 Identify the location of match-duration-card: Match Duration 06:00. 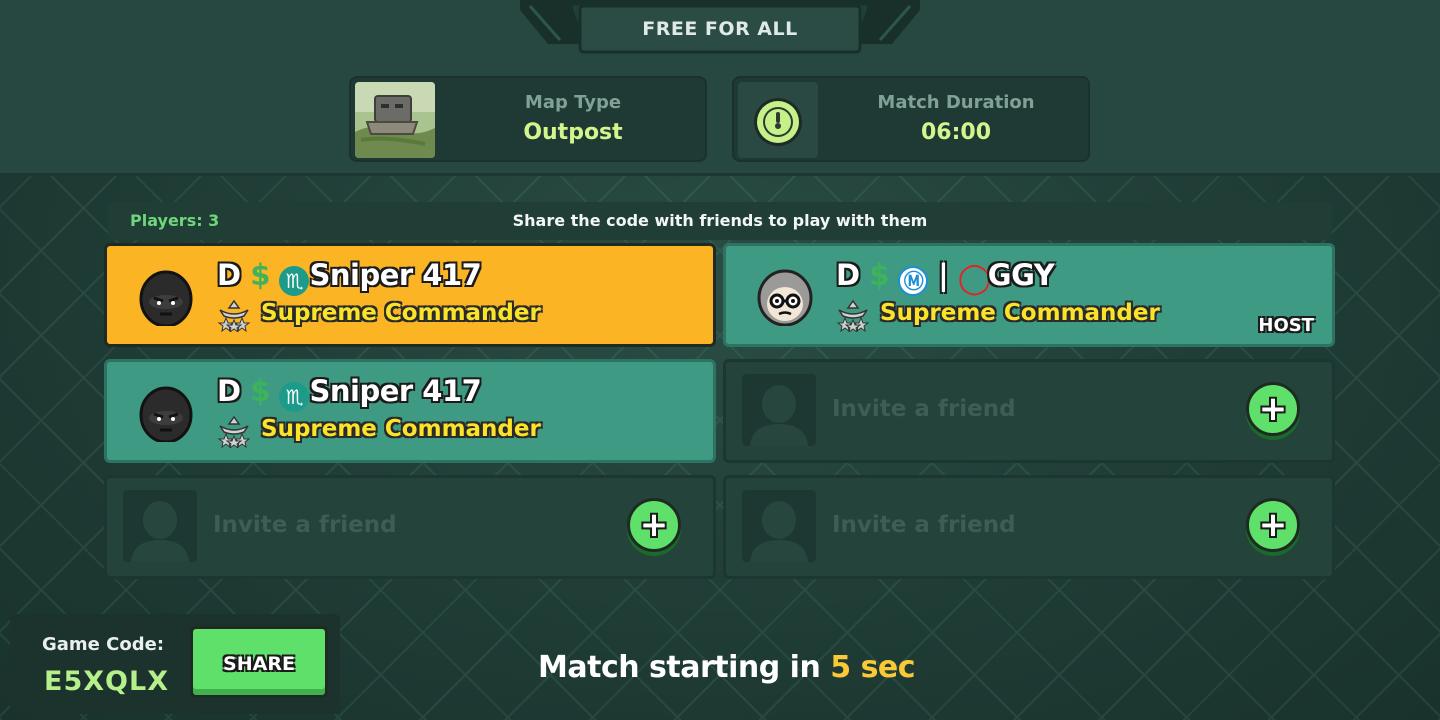
(911, 119).